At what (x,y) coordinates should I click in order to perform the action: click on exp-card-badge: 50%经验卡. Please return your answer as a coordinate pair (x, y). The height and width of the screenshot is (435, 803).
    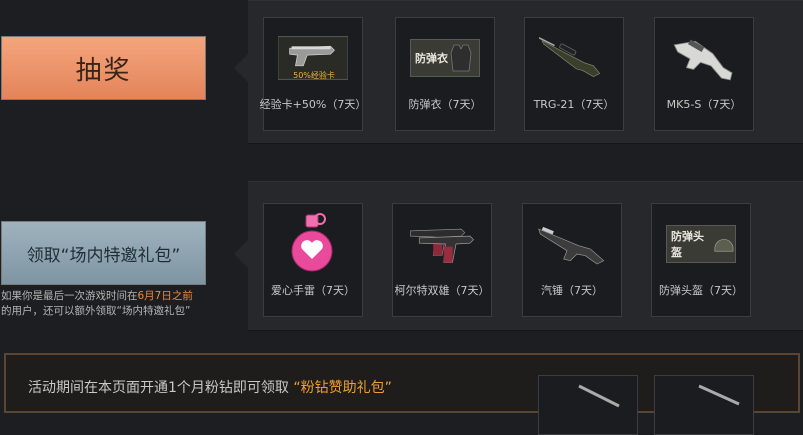
    Looking at the image, I should click on (314, 75).